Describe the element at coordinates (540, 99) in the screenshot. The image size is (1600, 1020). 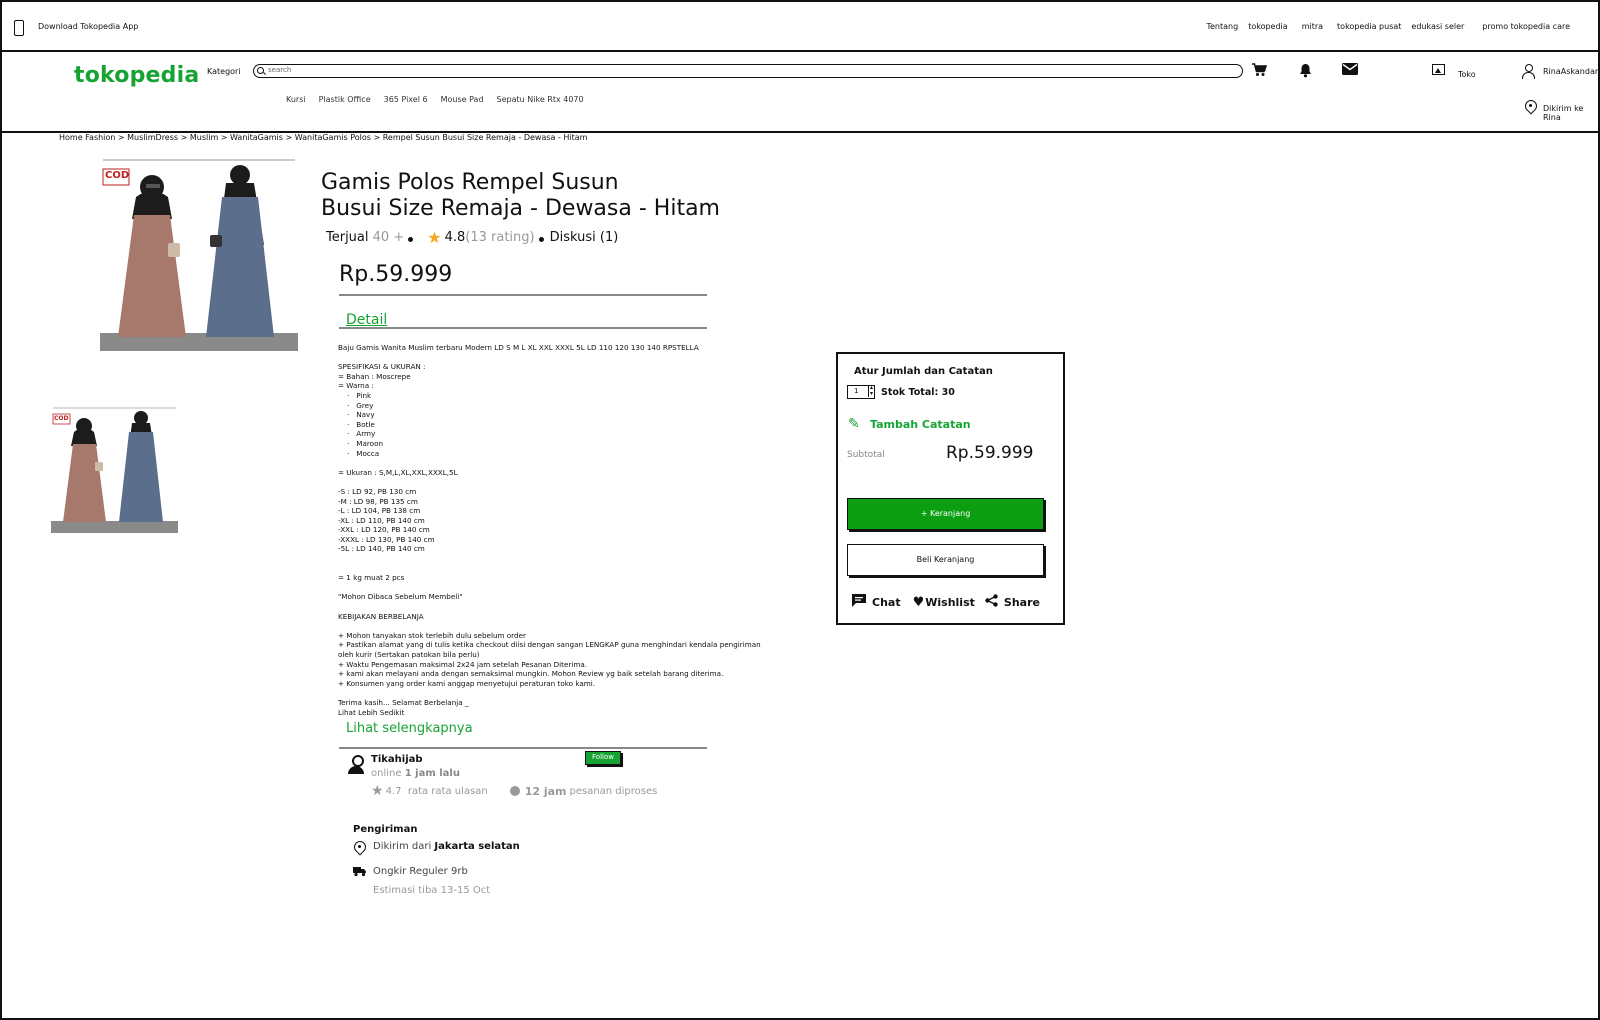
I see `quick-link: Sepatu Nike Rtx 4070` at that location.